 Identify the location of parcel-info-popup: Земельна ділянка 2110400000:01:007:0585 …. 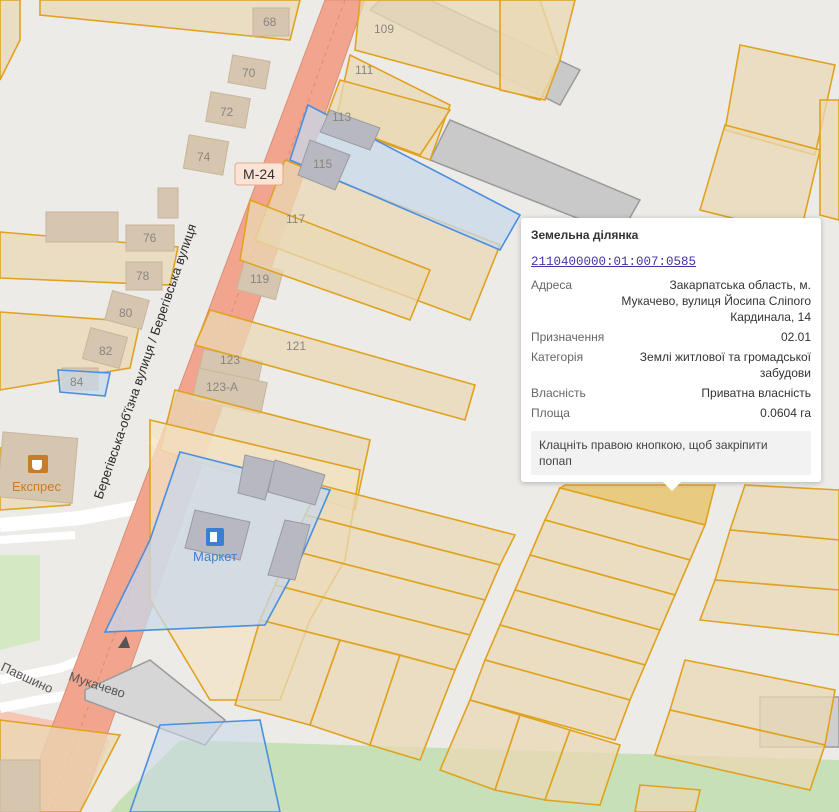
(671, 354).